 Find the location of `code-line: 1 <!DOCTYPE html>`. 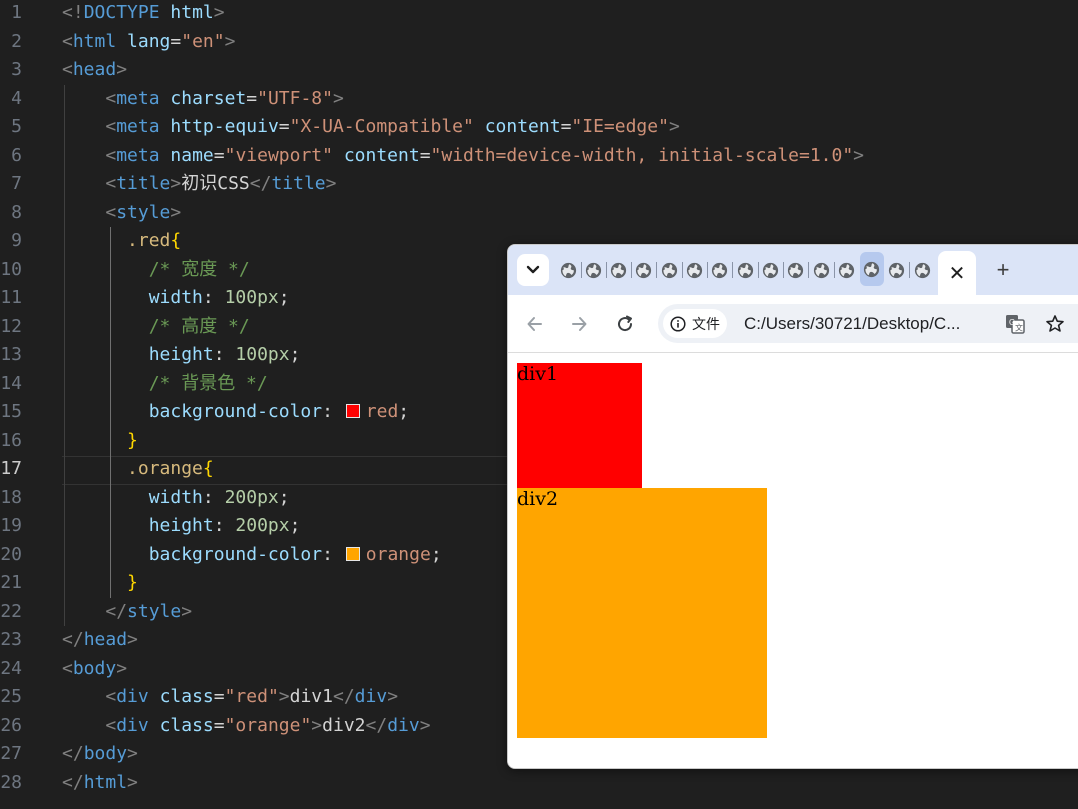

code-line: 1 <!DOCTYPE html> is located at coordinates (539, 14).